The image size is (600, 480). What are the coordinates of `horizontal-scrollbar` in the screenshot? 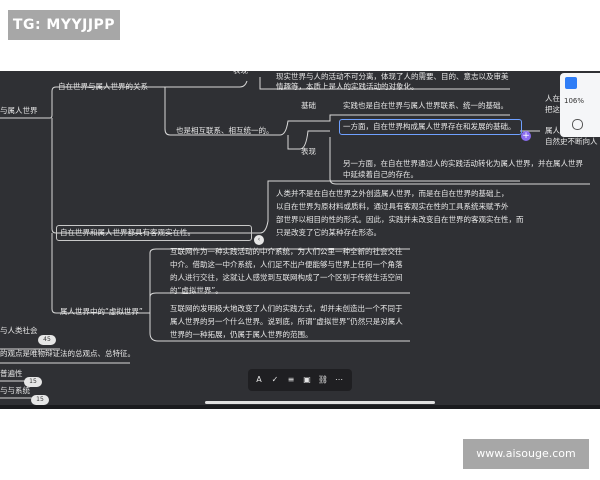 It's located at (320, 402).